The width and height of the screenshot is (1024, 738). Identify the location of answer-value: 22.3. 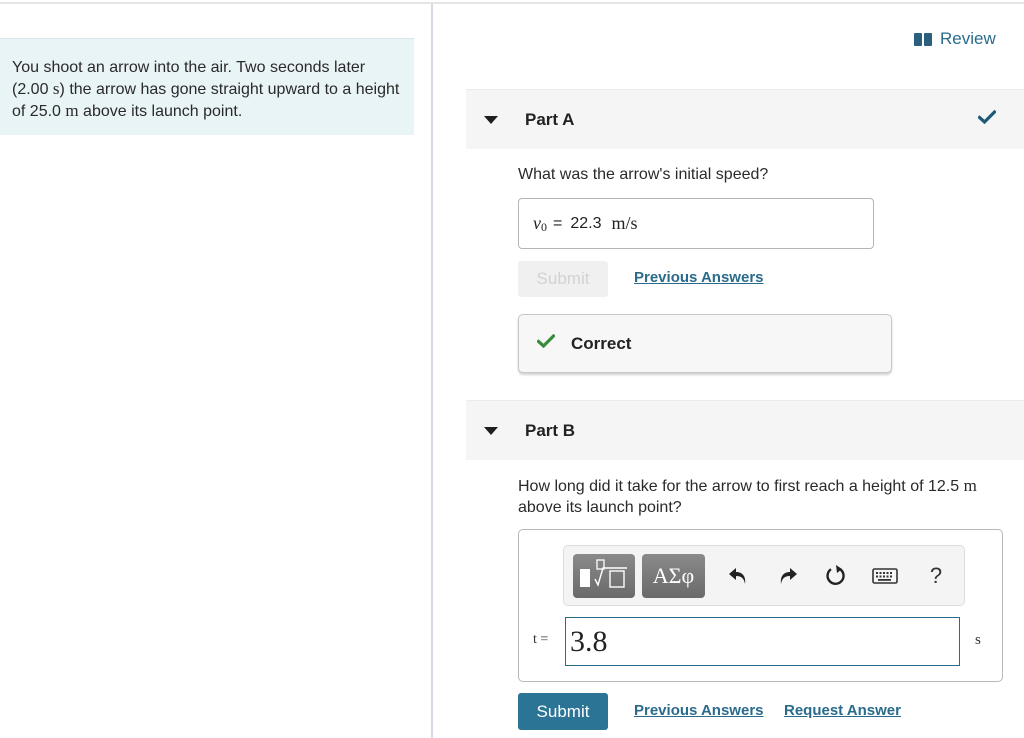
(586, 223).